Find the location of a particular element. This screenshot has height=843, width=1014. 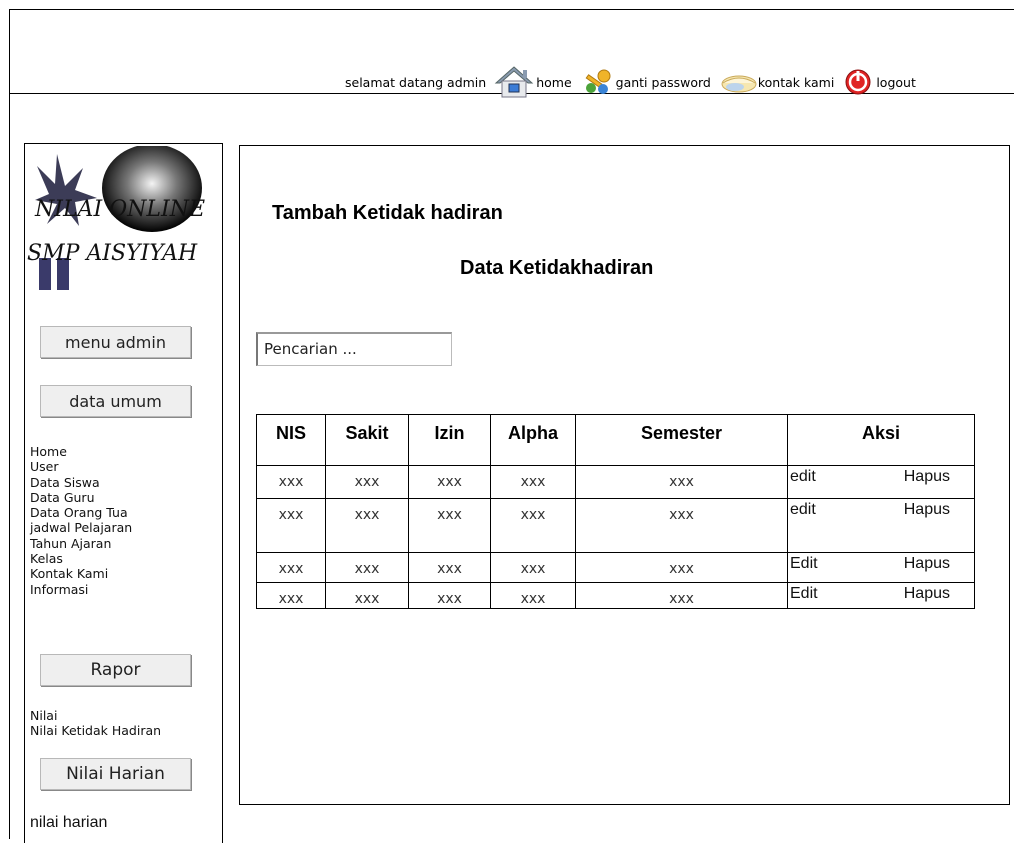

page-left-border is located at coordinates (9, 466).